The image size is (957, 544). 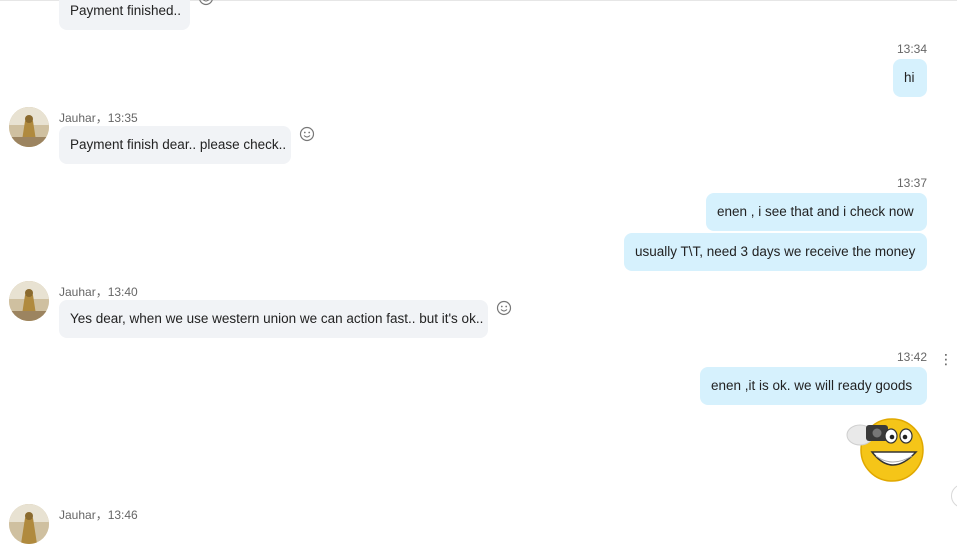 What do you see at coordinates (98, 292) in the screenshot?
I see `sender-name-time: Jauhar，13:40` at bounding box center [98, 292].